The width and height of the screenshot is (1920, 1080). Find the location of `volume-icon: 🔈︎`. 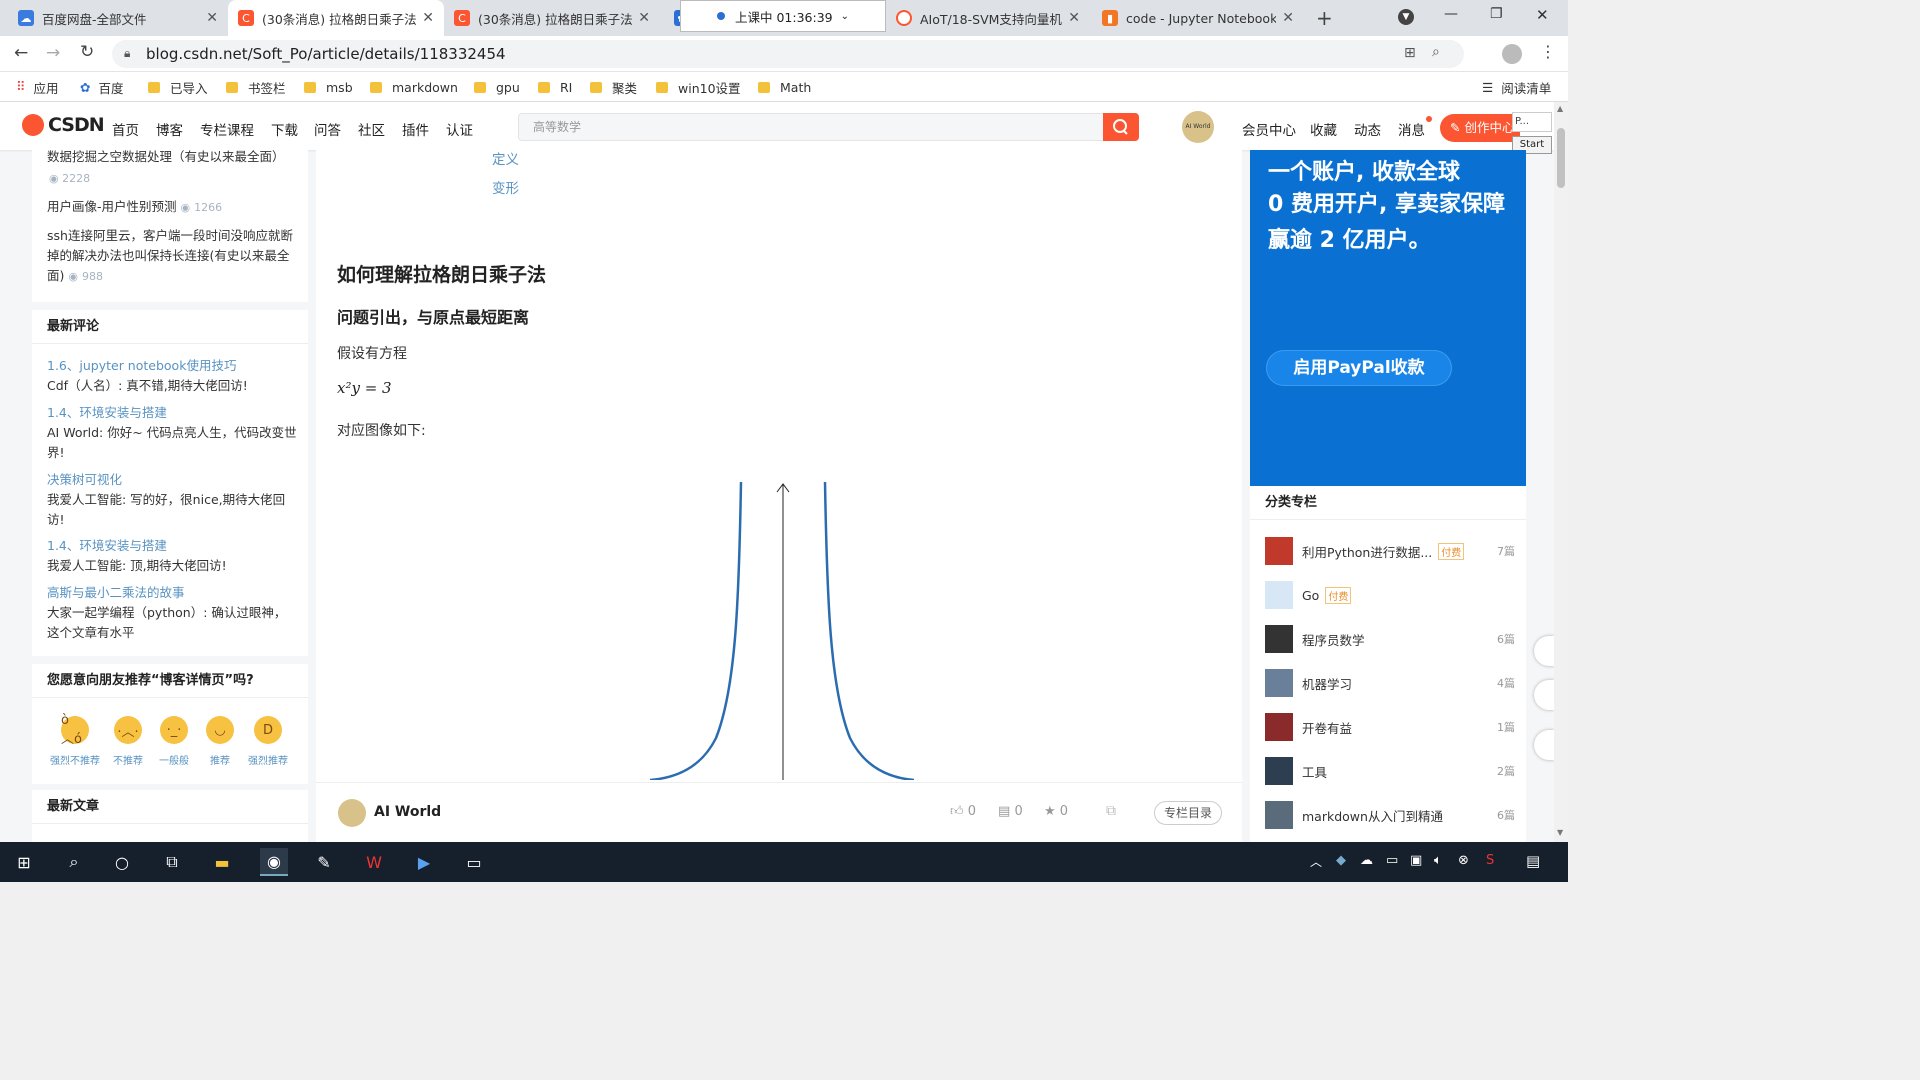

volume-icon: 🔈︎ is located at coordinates (1438, 860).